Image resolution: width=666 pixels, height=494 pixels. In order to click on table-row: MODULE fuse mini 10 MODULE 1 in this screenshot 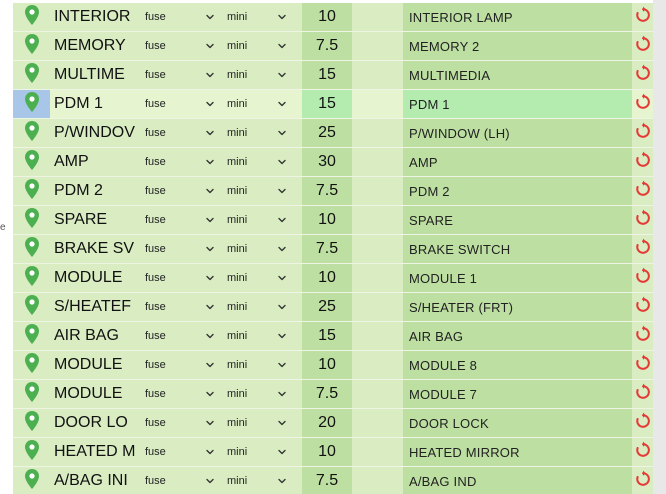, I will do `click(333, 278)`.